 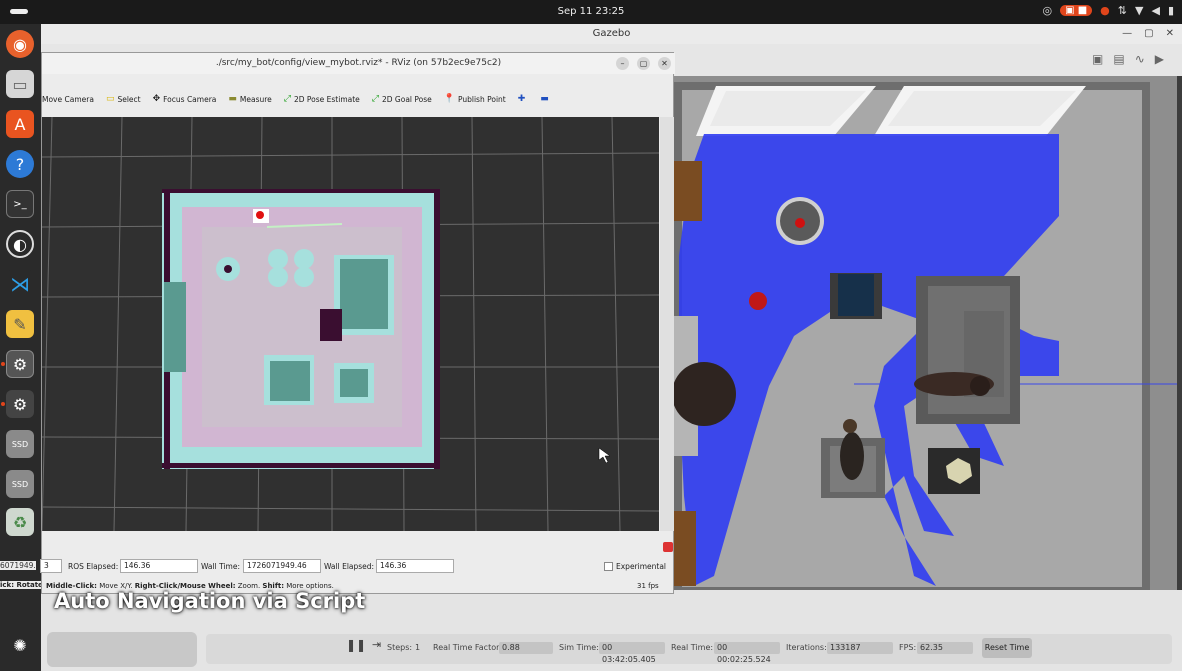 I want to click on dock: ◉ ▭ A ? >_ ◐ ⋊ ✎ ⚙ ⚙ SSD SSD ♻ ✺, so click(x=20, y=347).